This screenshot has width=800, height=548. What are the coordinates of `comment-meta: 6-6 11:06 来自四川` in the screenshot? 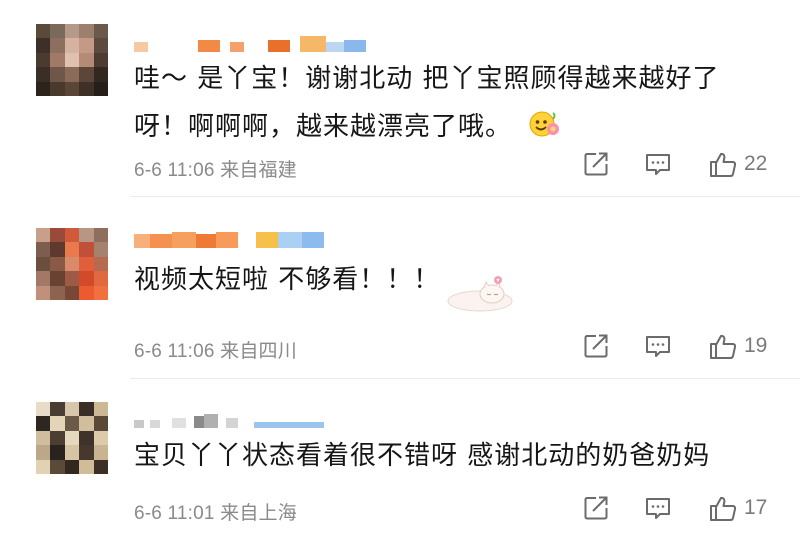 It's located at (215, 351).